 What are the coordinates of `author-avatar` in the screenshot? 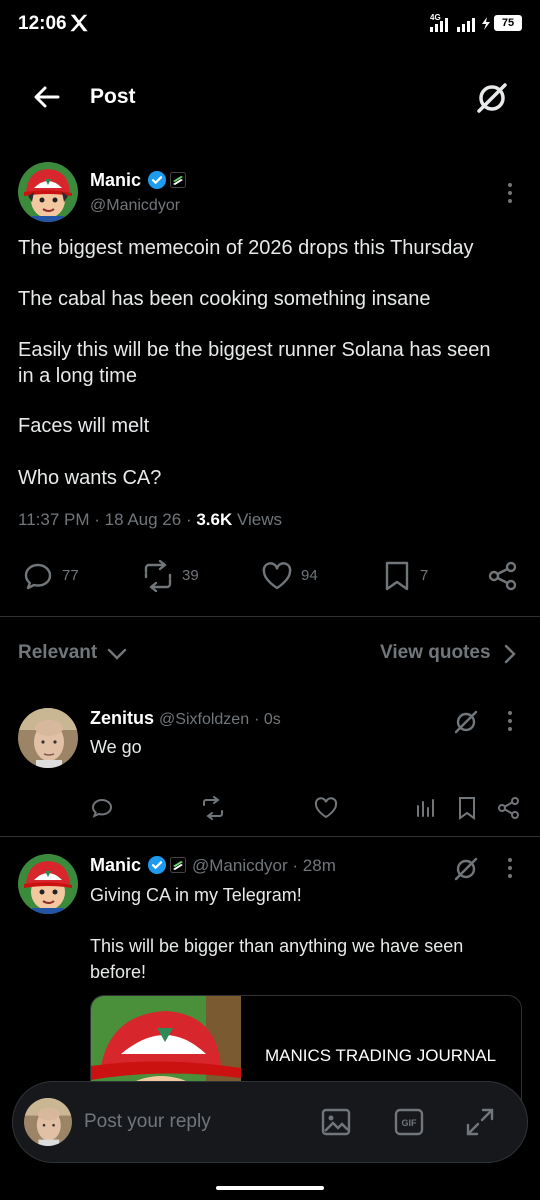 It's located at (48, 192).